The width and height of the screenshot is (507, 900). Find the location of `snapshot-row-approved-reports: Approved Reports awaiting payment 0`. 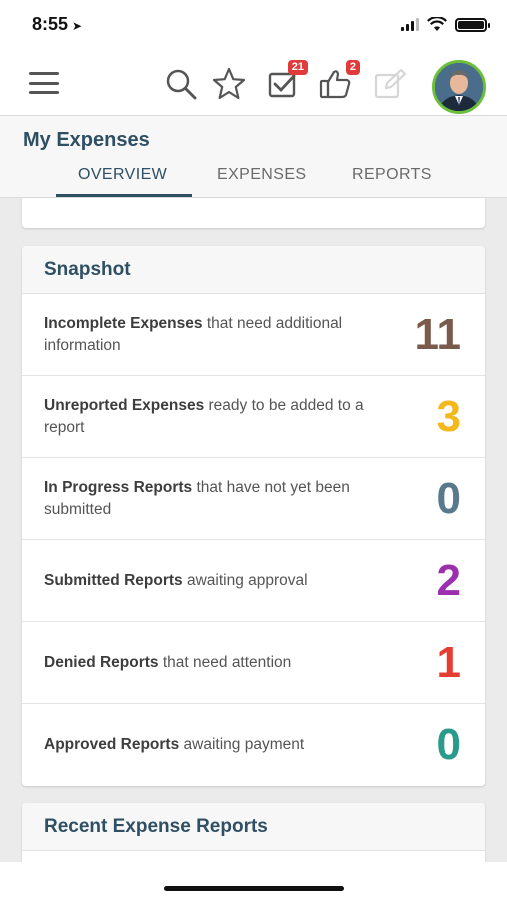

snapshot-row-approved-reports: Approved Reports awaiting payment 0 is located at coordinates (253, 745).